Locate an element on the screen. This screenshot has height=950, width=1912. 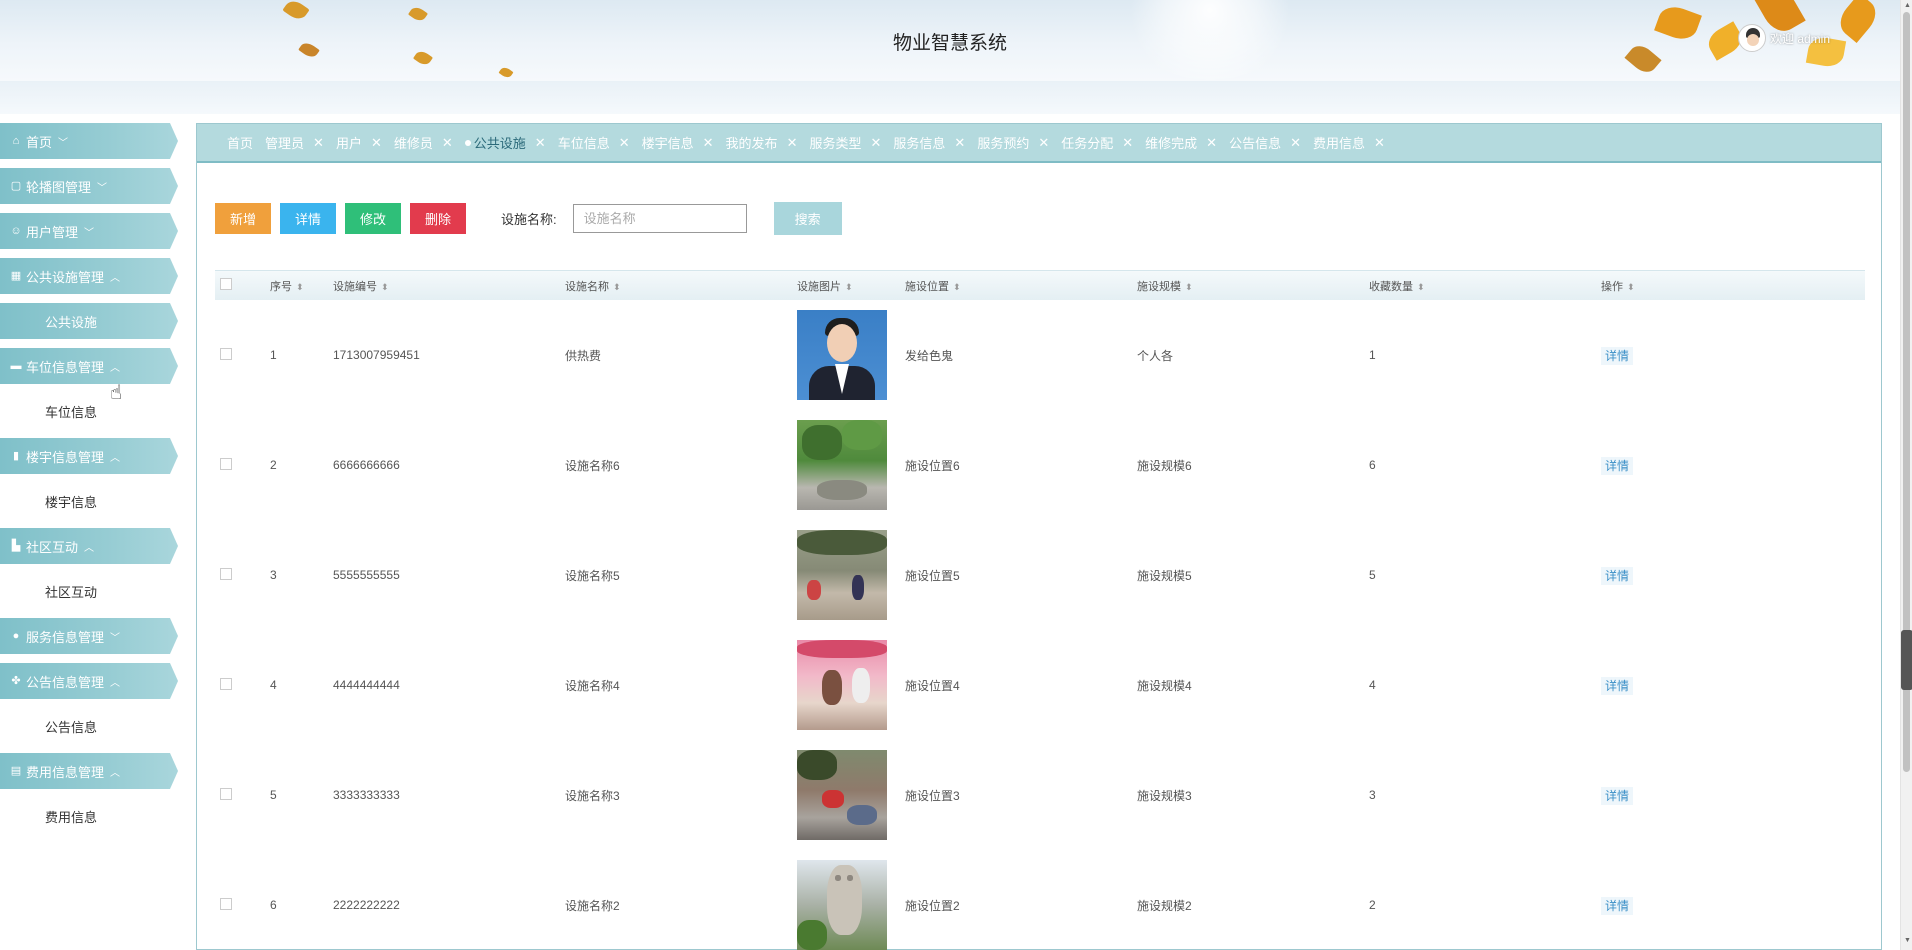
tab-14: 费用信息 ✕ is located at coordinates (1349, 142).